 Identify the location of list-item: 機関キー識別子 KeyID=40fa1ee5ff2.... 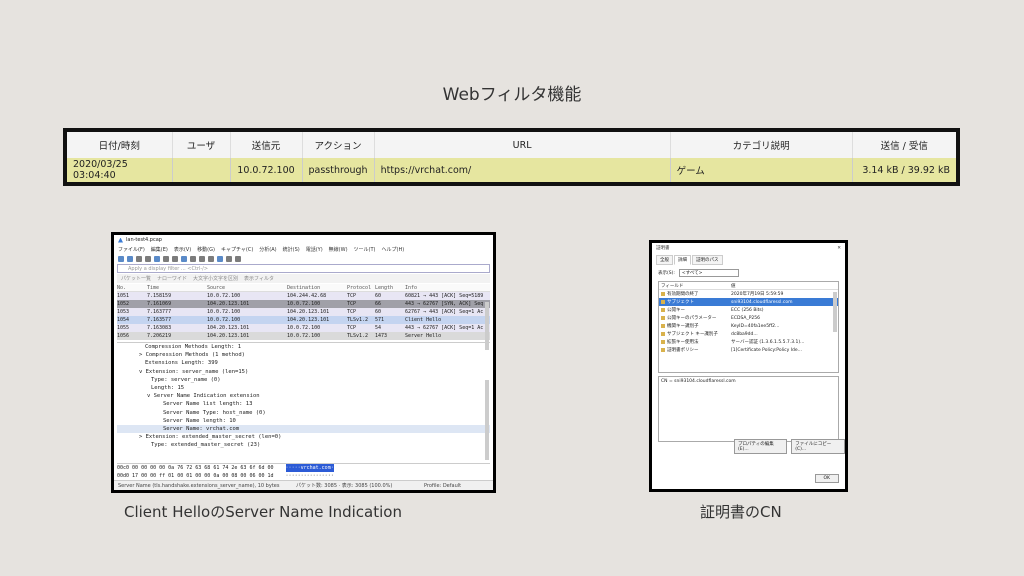
(748, 326).